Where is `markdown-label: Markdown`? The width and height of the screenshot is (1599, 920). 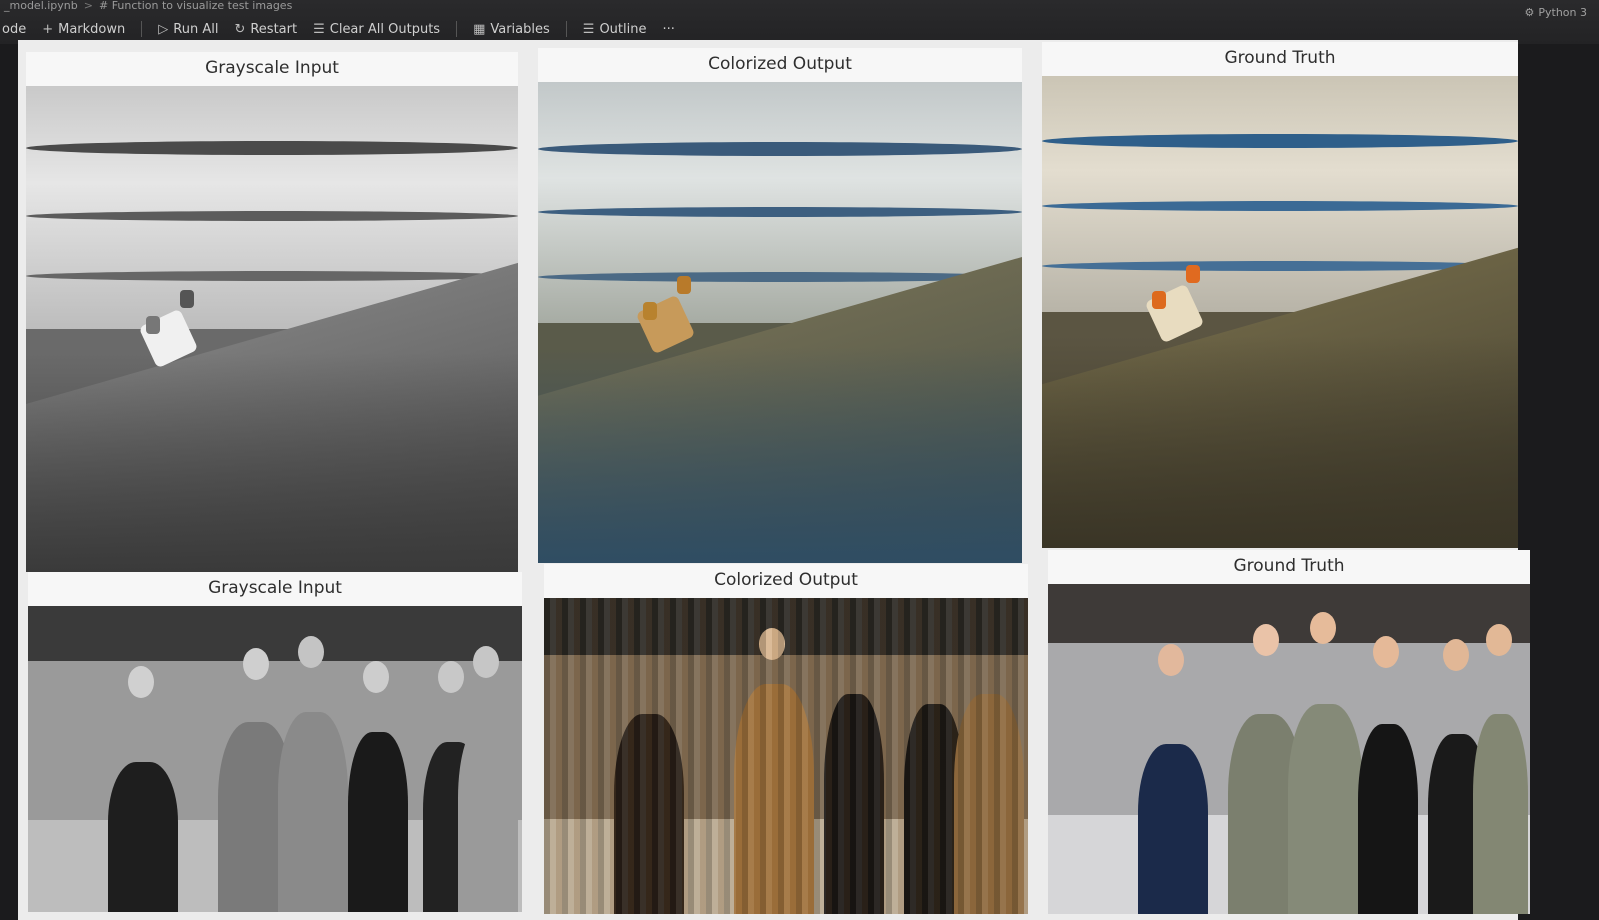 markdown-label: Markdown is located at coordinates (92, 29).